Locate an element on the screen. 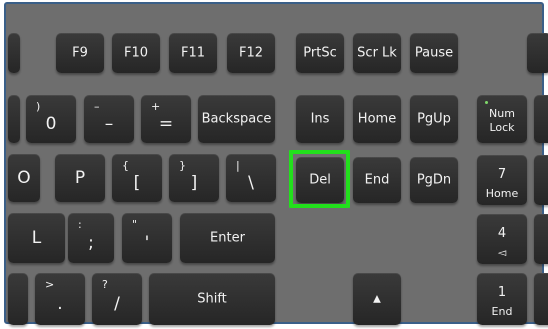  key-numlock-label-line2: Lock is located at coordinates (502, 127).